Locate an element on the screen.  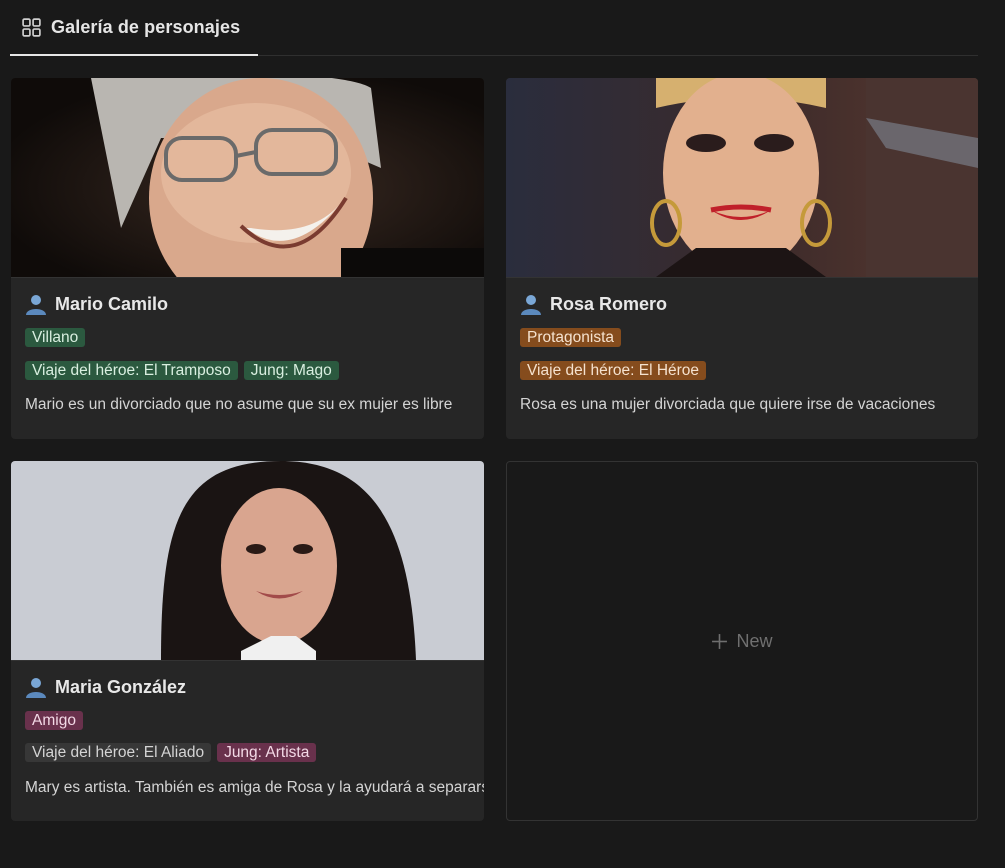
gallery-grid-icon is located at coordinates (31, 27).